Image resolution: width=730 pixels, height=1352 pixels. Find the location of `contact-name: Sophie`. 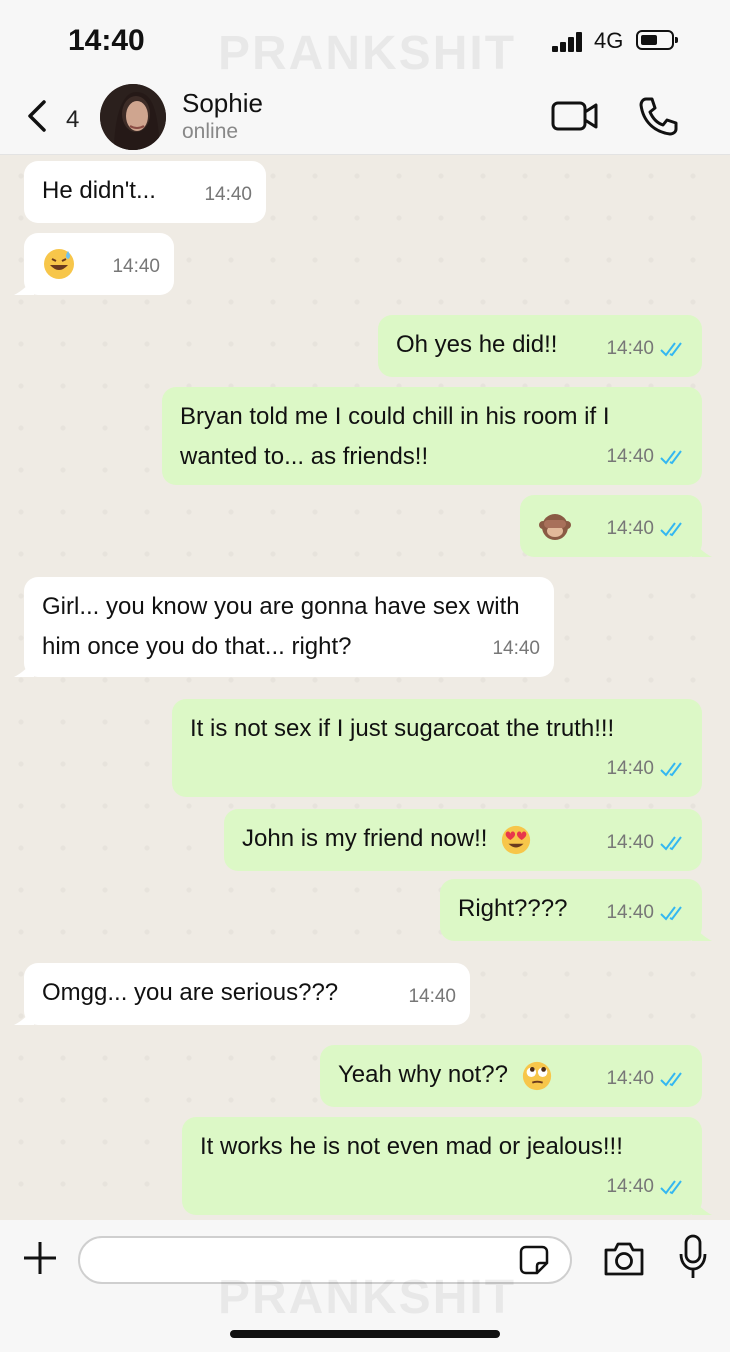

contact-name: Sophie is located at coordinates (222, 103).